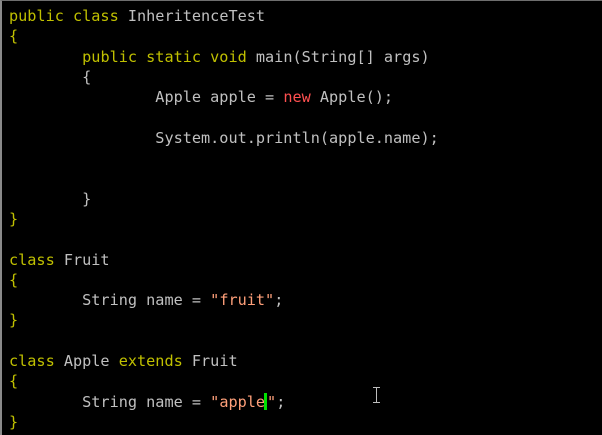  I want to click on code-token: Apple apple =, so click(146, 97).